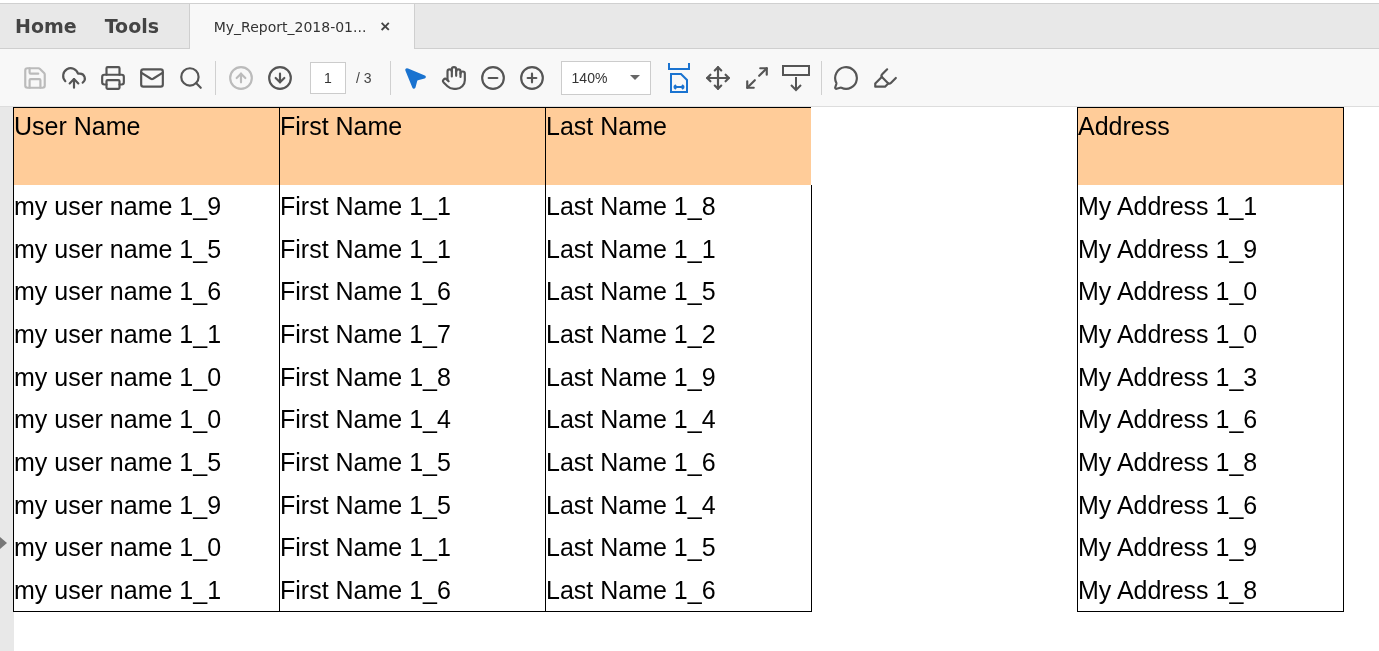 This screenshot has width=1379, height=651. What do you see at coordinates (412, 420) in the screenshot?
I see `table-cell: First Name 1_4` at bounding box center [412, 420].